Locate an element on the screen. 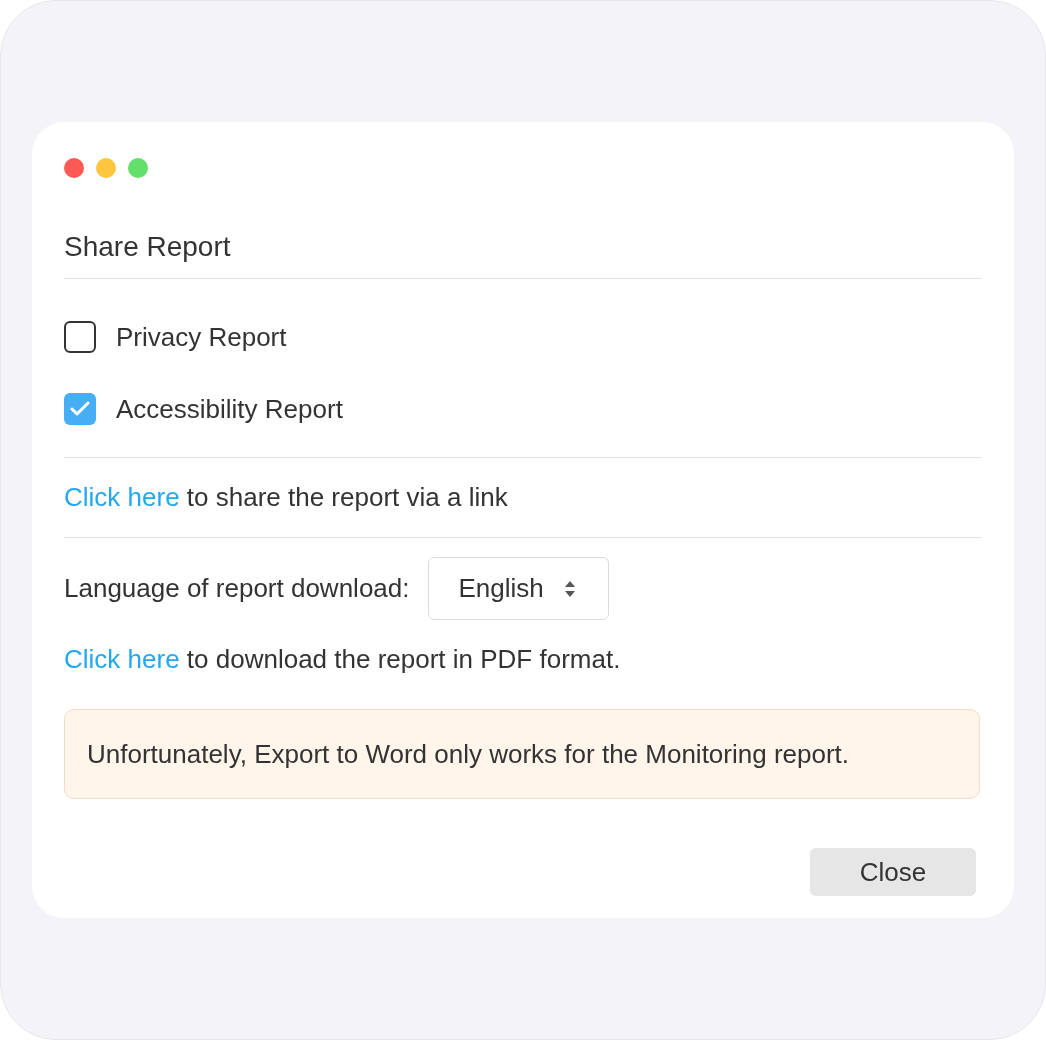 This screenshot has width=1046, height=1040. checkbox-label: Accessibility Report is located at coordinates (229, 409).